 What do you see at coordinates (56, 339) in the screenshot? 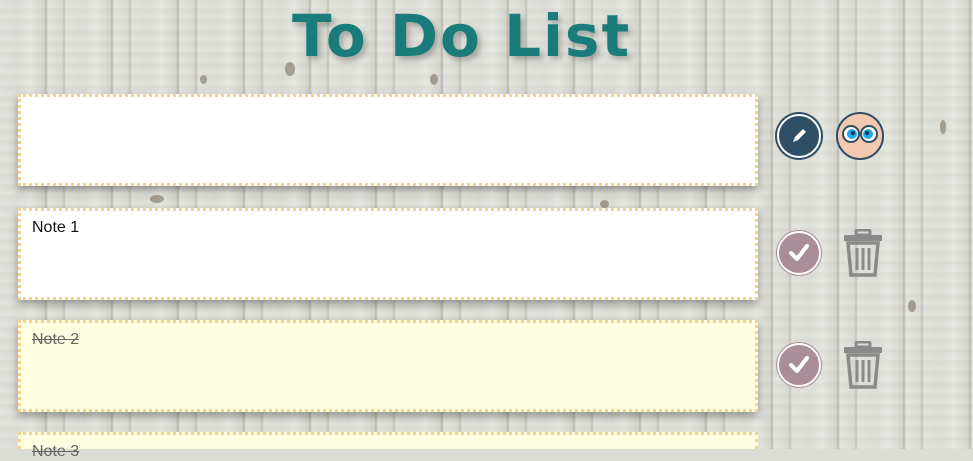
I see `note-text: Note 2` at bounding box center [56, 339].